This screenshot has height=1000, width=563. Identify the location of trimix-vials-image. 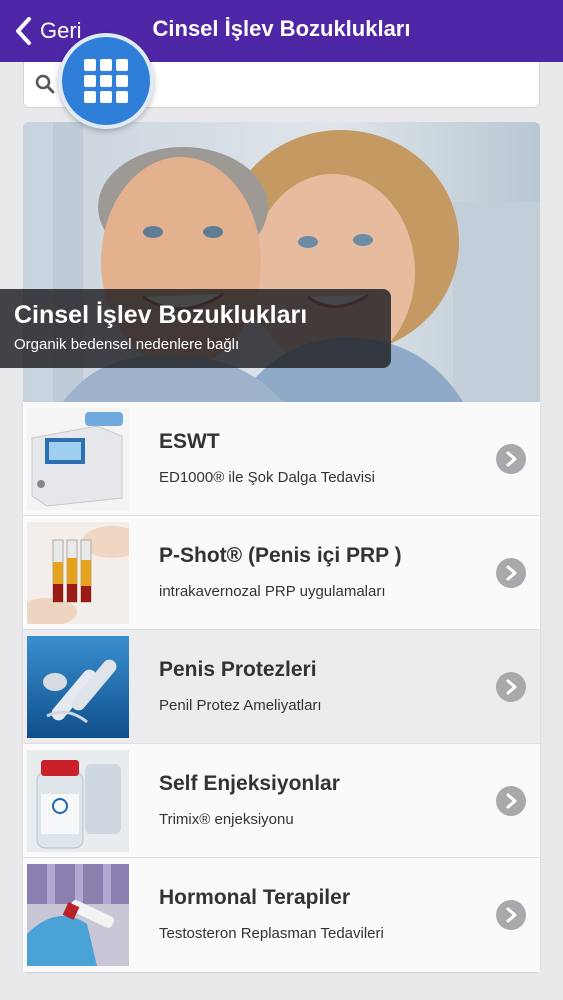
(78, 801).